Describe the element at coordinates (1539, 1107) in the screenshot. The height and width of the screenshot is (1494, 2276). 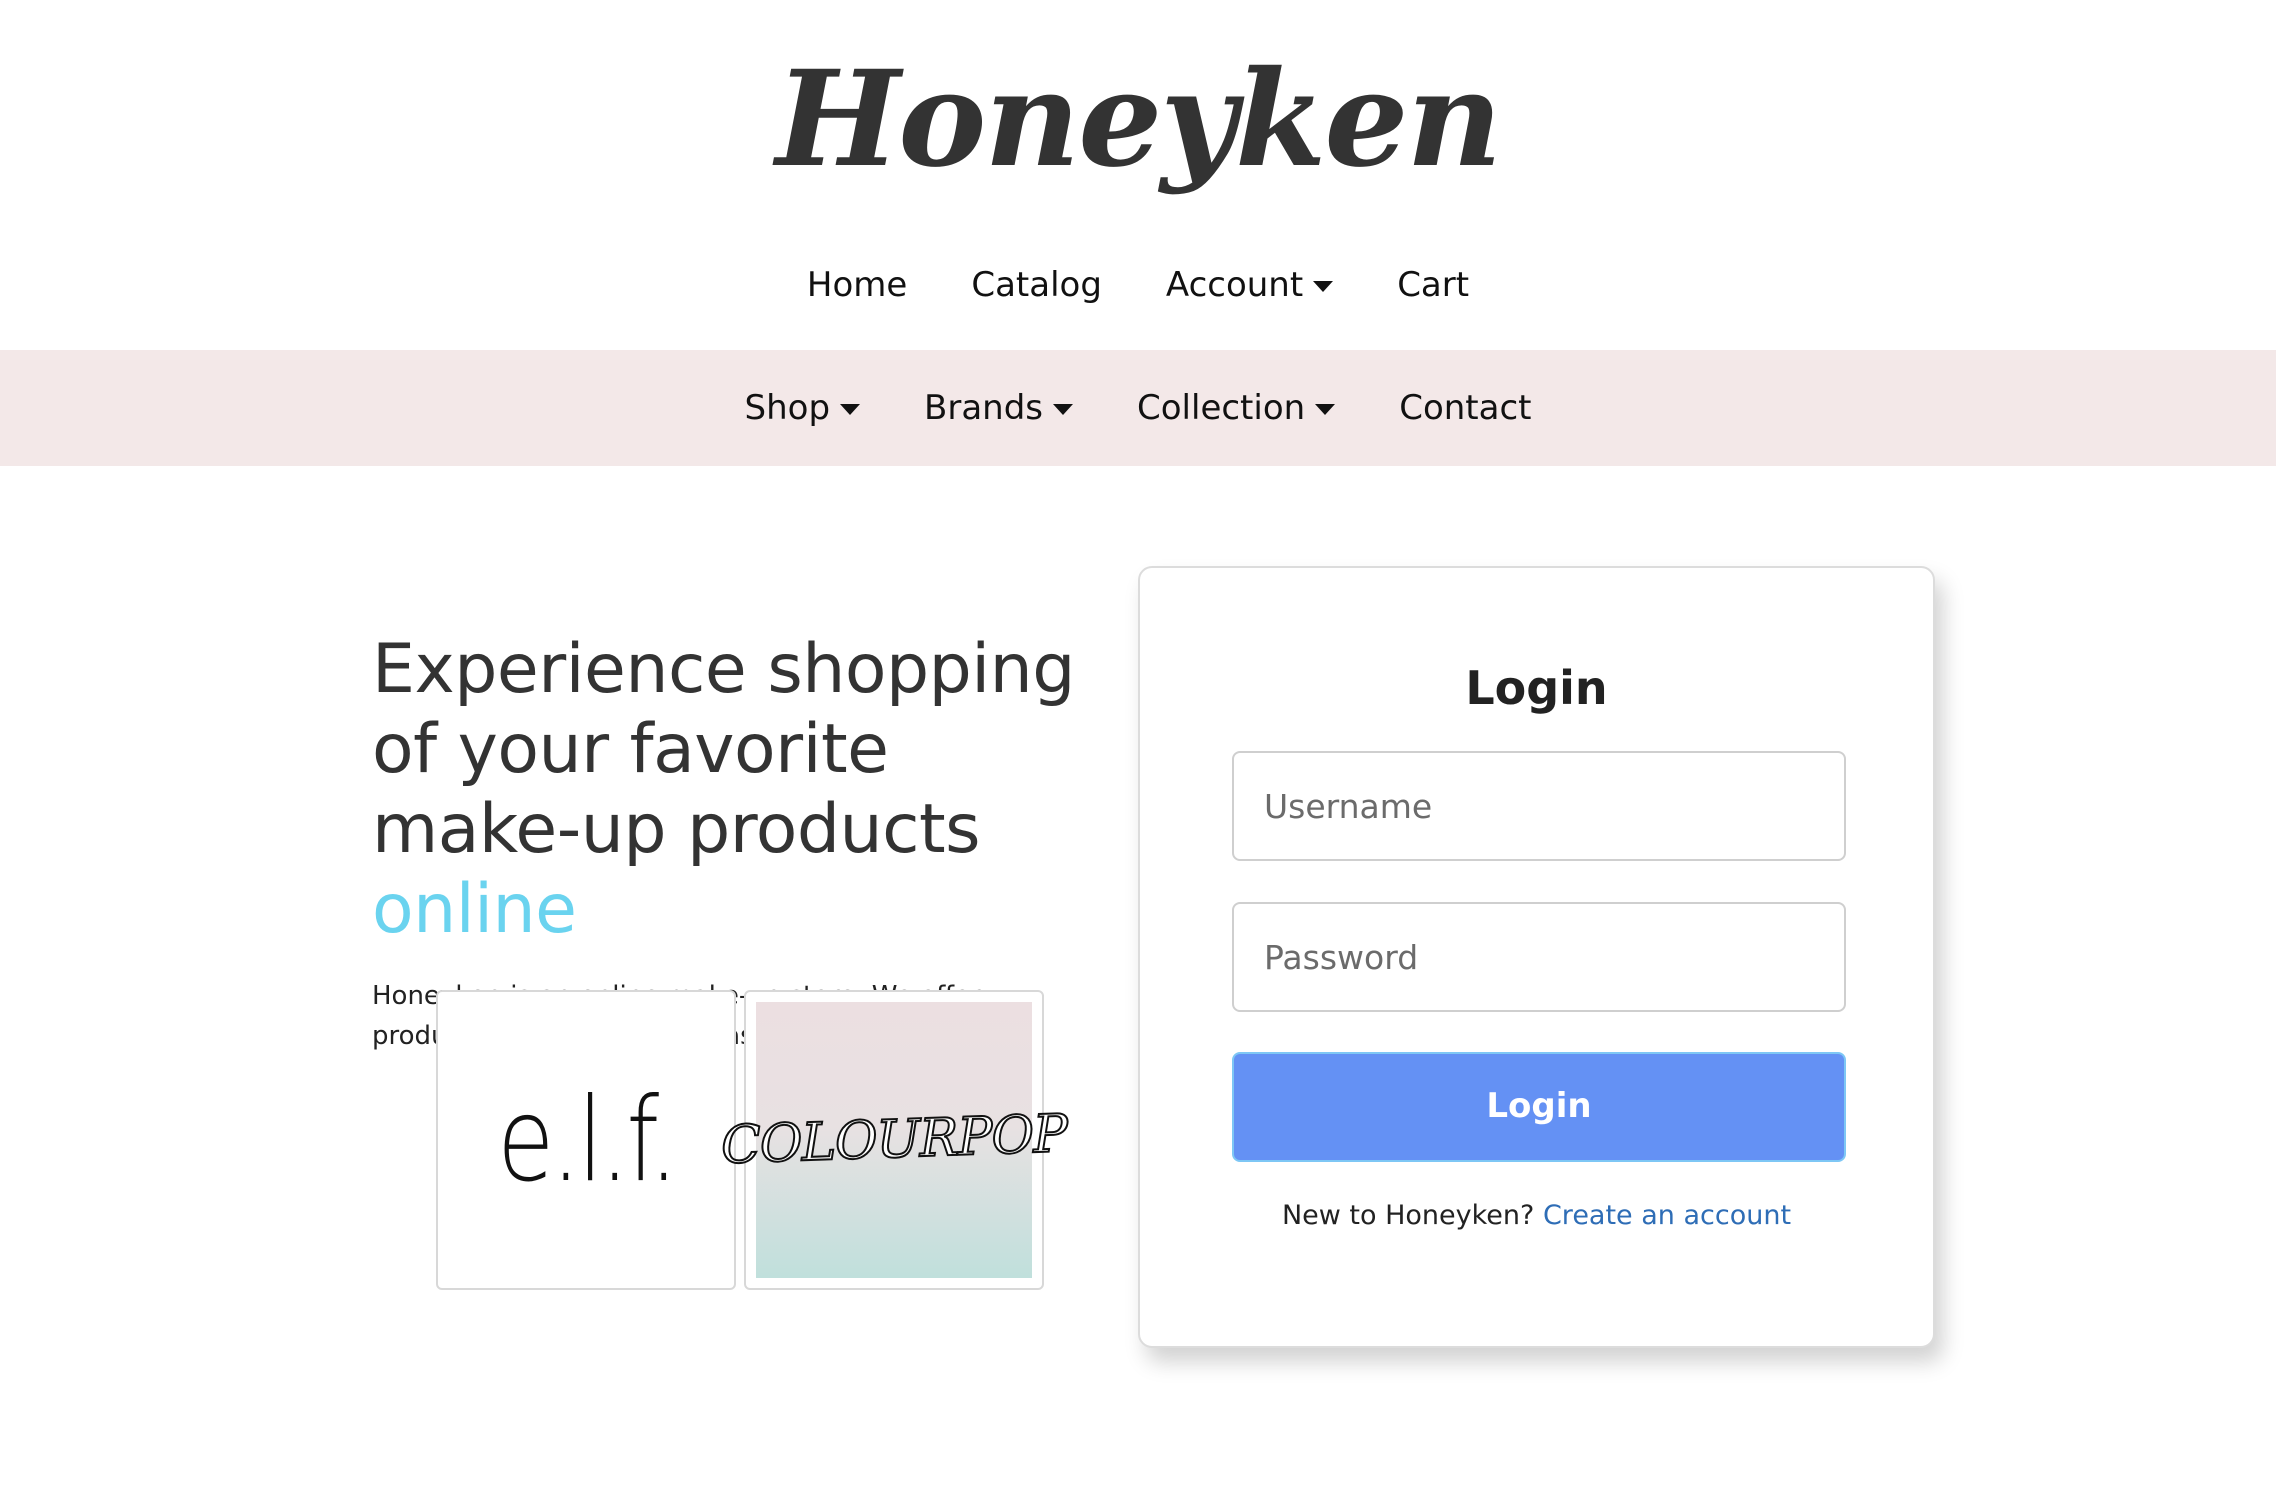
I see `login-button: Login` at that location.